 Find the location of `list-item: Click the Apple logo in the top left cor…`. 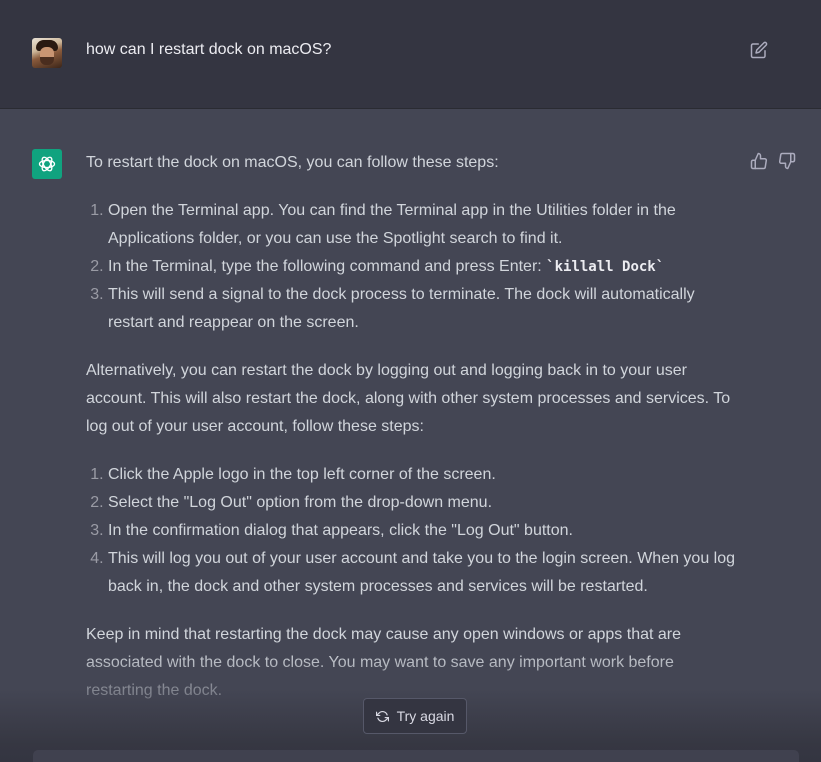

list-item: Click the Apple logo in the top left cor… is located at coordinates (422, 475).